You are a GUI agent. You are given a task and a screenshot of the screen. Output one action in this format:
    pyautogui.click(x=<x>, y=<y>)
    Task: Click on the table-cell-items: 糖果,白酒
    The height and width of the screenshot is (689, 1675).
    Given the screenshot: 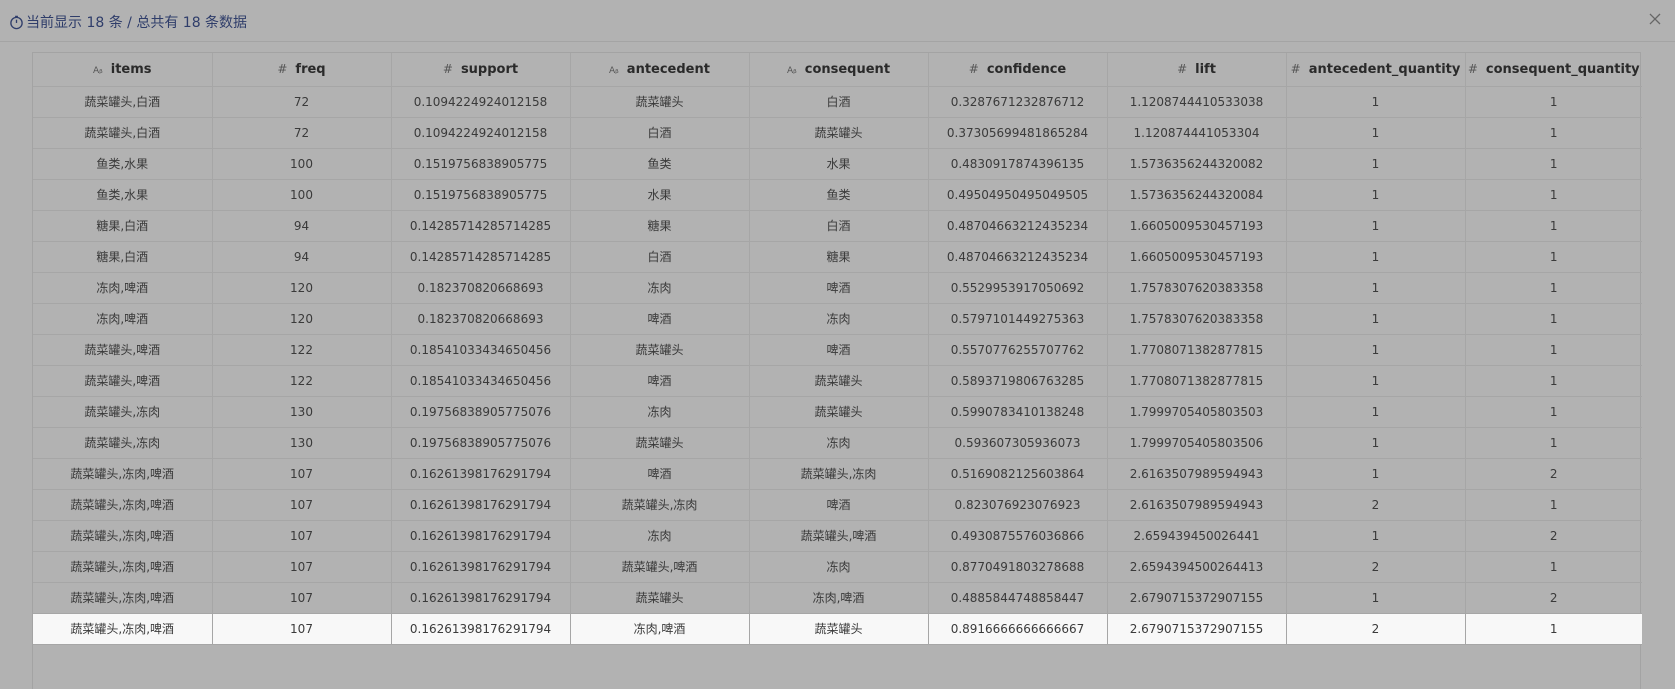 What is the action you would take?
    pyautogui.click(x=123, y=257)
    